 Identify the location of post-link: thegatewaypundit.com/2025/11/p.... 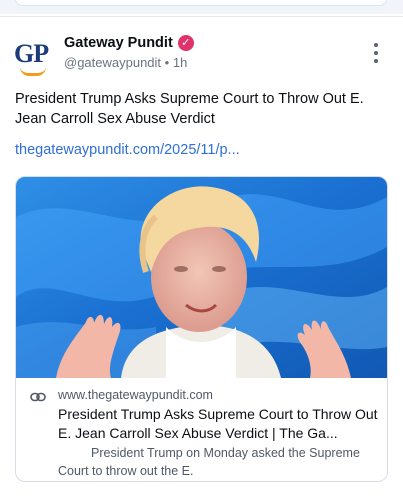
(127, 150).